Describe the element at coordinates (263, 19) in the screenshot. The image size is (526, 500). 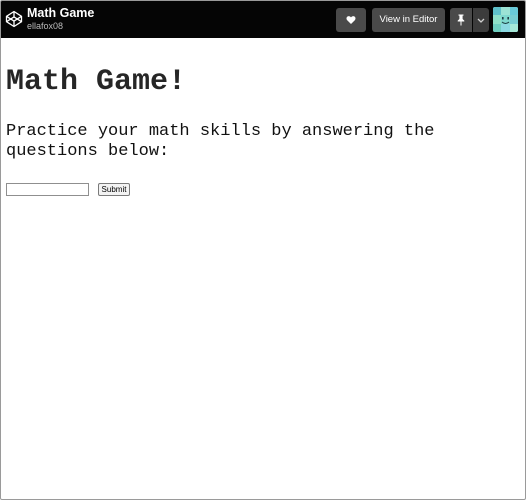
I see `codepen-header: Math Game ellafox08 View in Editor` at that location.